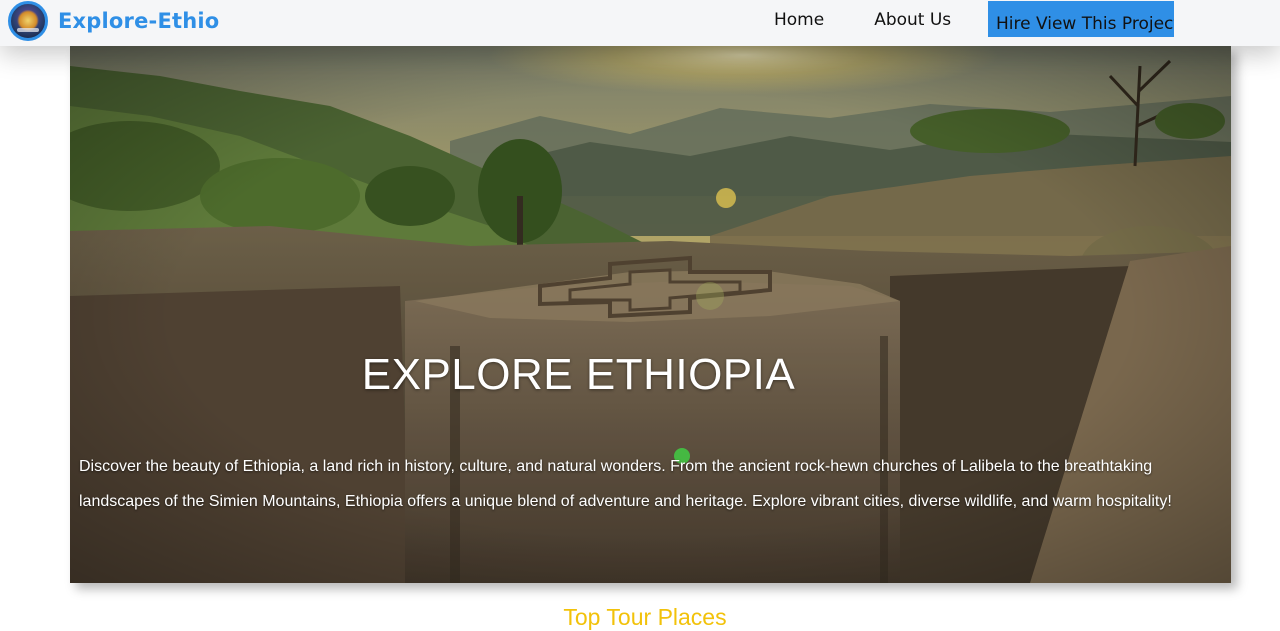  Describe the element at coordinates (645, 617) in the screenshot. I see `top-tour-places-heading: Top Tour Places` at that location.